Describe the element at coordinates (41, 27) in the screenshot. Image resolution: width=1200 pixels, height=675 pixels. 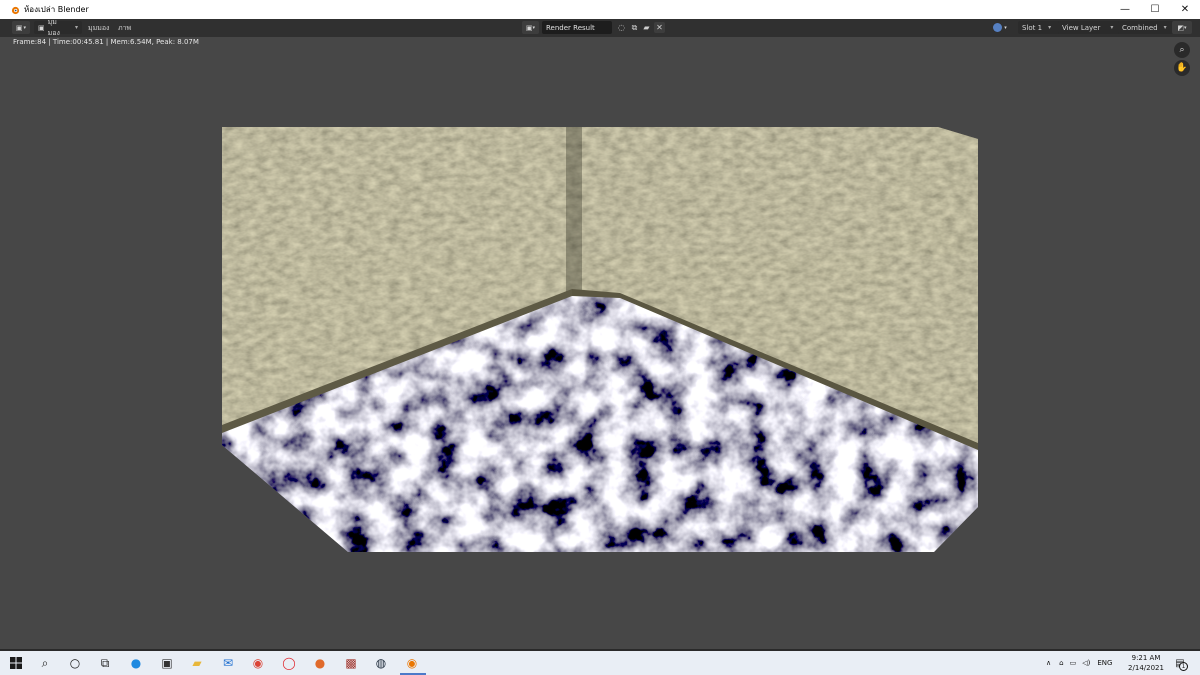
I see `view-mode-icon: ▣` at that location.